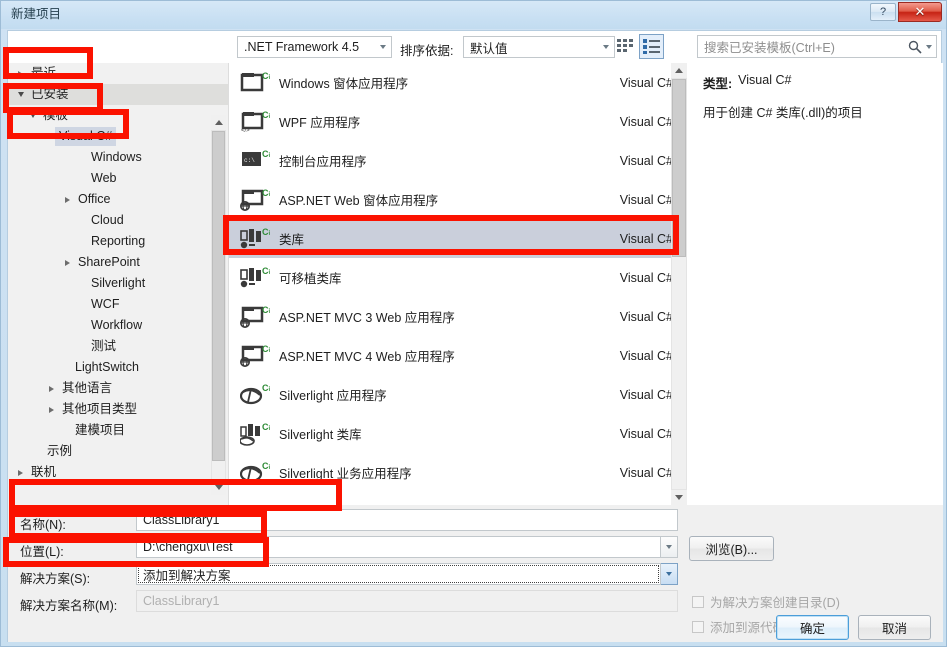 The image size is (947, 647). Describe the element at coordinates (249, 160) in the screenshot. I see `svg-text: c:\` at that location.